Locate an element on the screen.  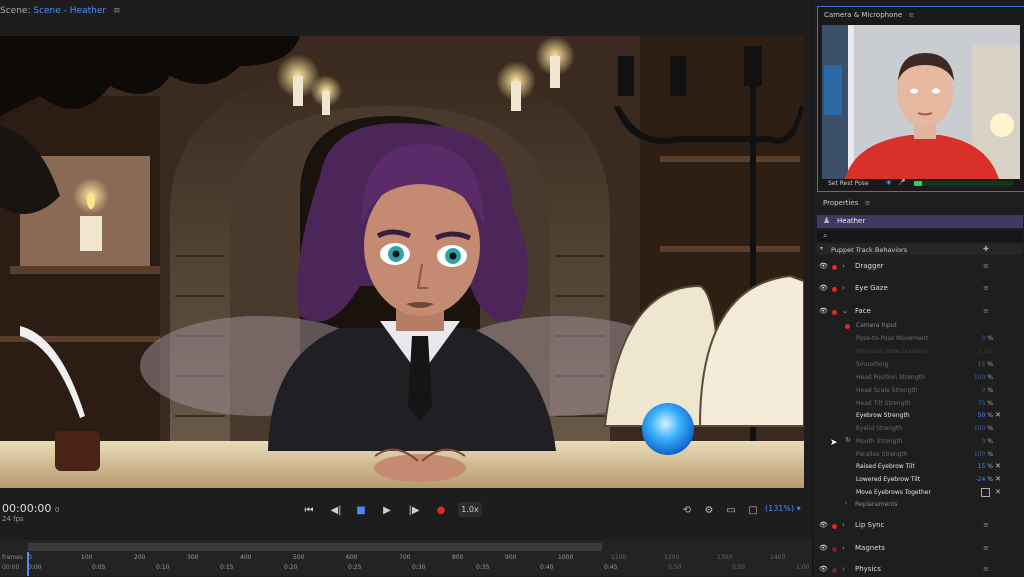
step-forward-icon: |▶ is located at coordinates (414, 510).